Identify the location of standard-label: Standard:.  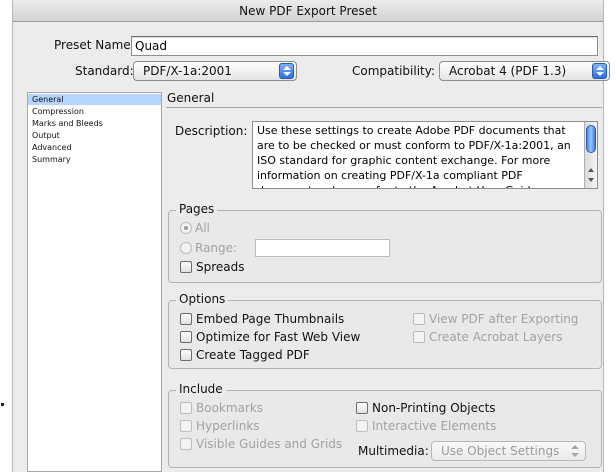
(104, 71).